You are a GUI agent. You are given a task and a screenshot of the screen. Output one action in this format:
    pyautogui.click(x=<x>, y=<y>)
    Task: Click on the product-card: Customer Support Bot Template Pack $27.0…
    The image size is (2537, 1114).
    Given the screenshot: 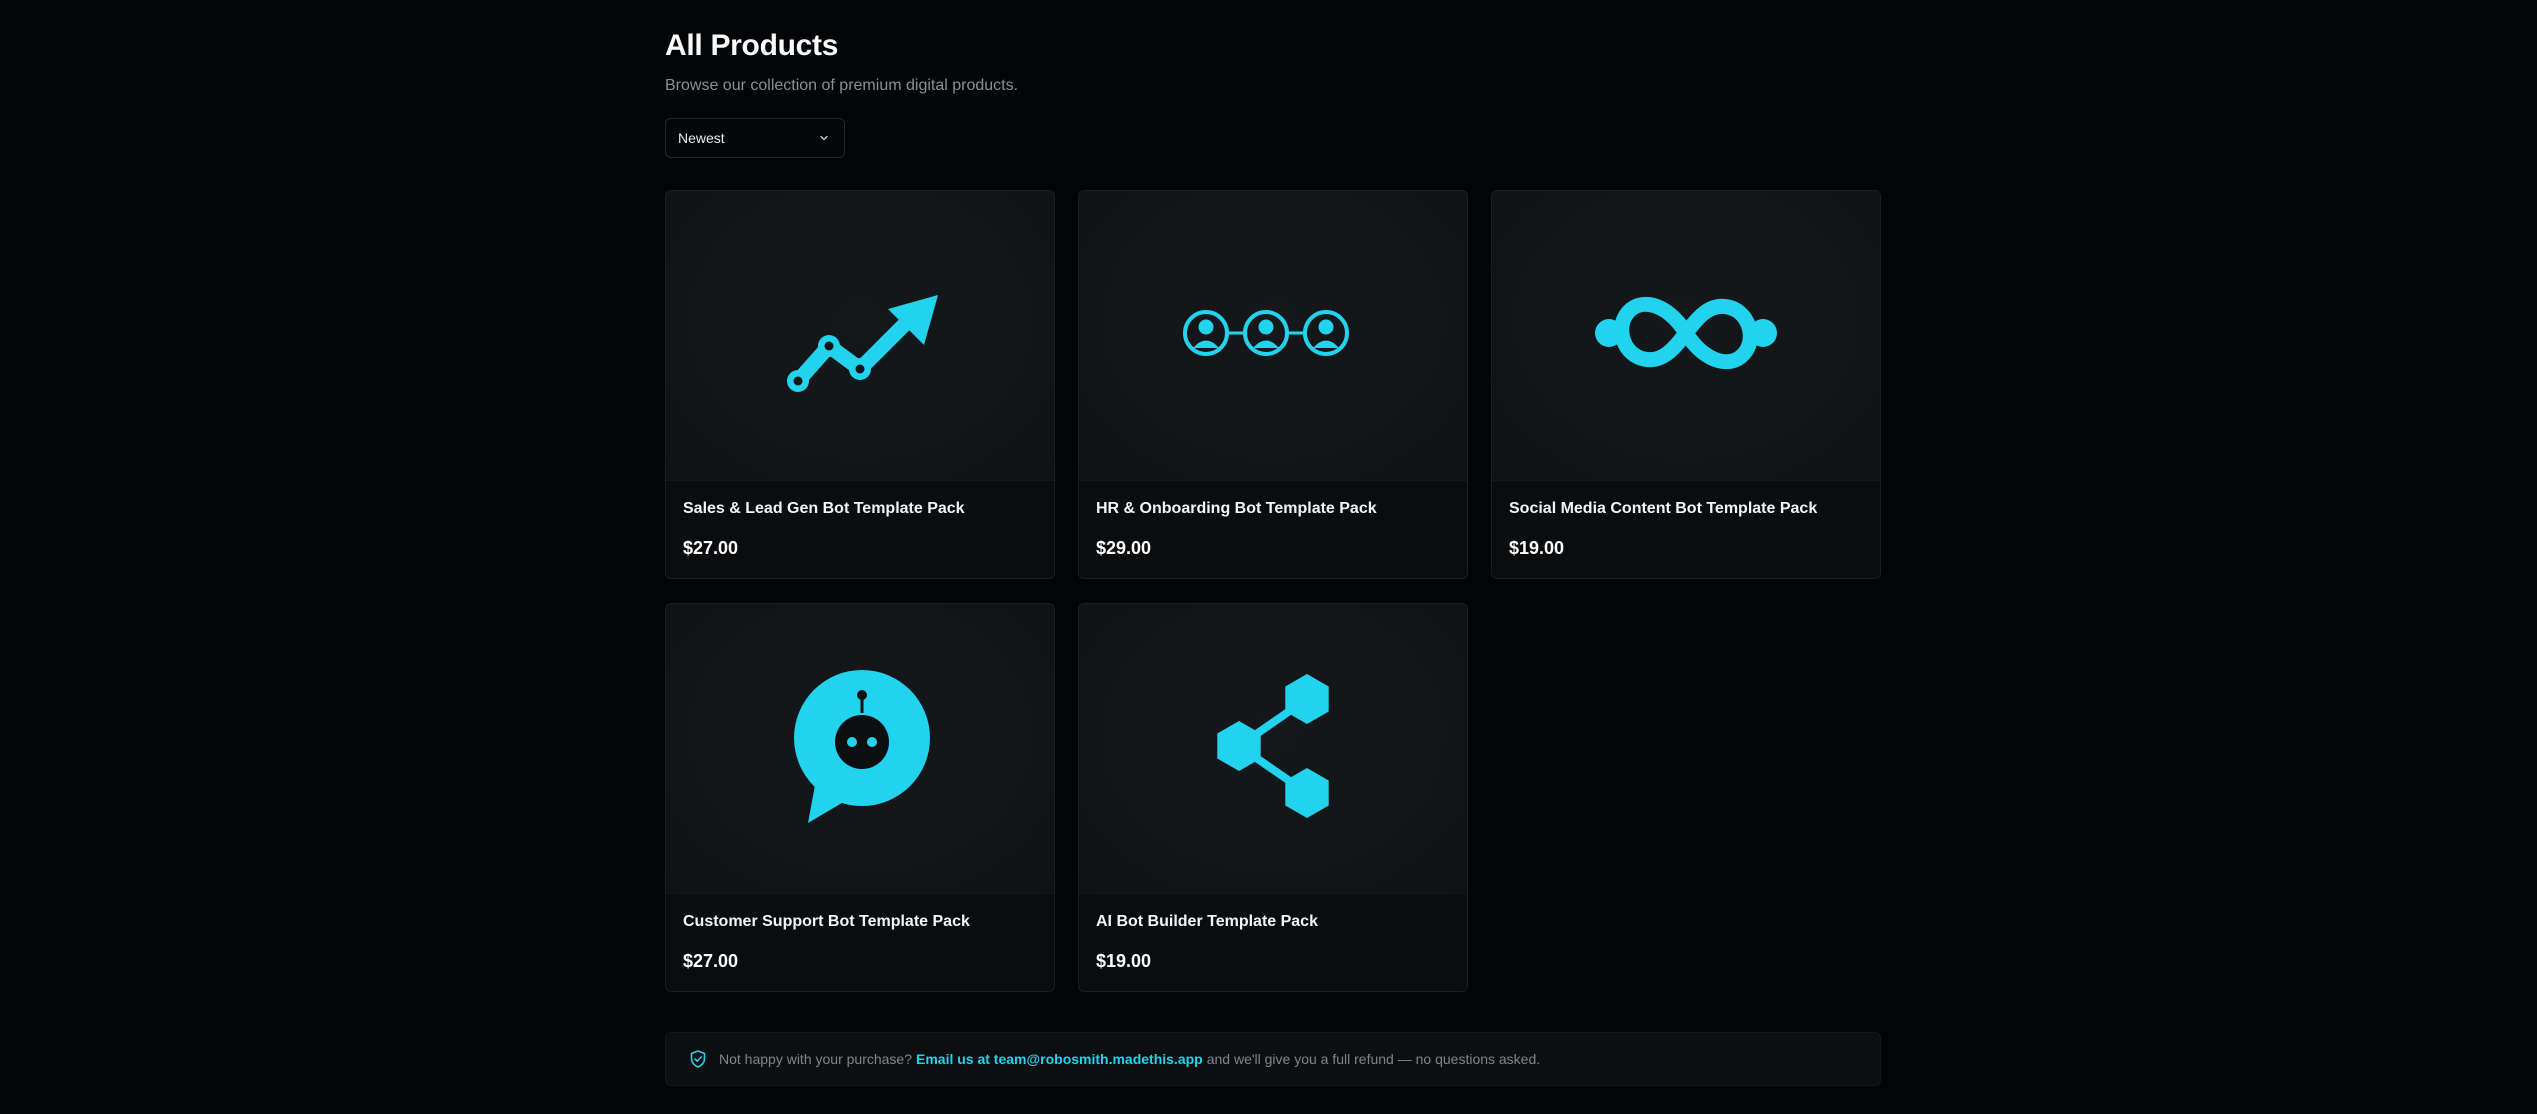 What is the action you would take?
    pyautogui.click(x=860, y=797)
    